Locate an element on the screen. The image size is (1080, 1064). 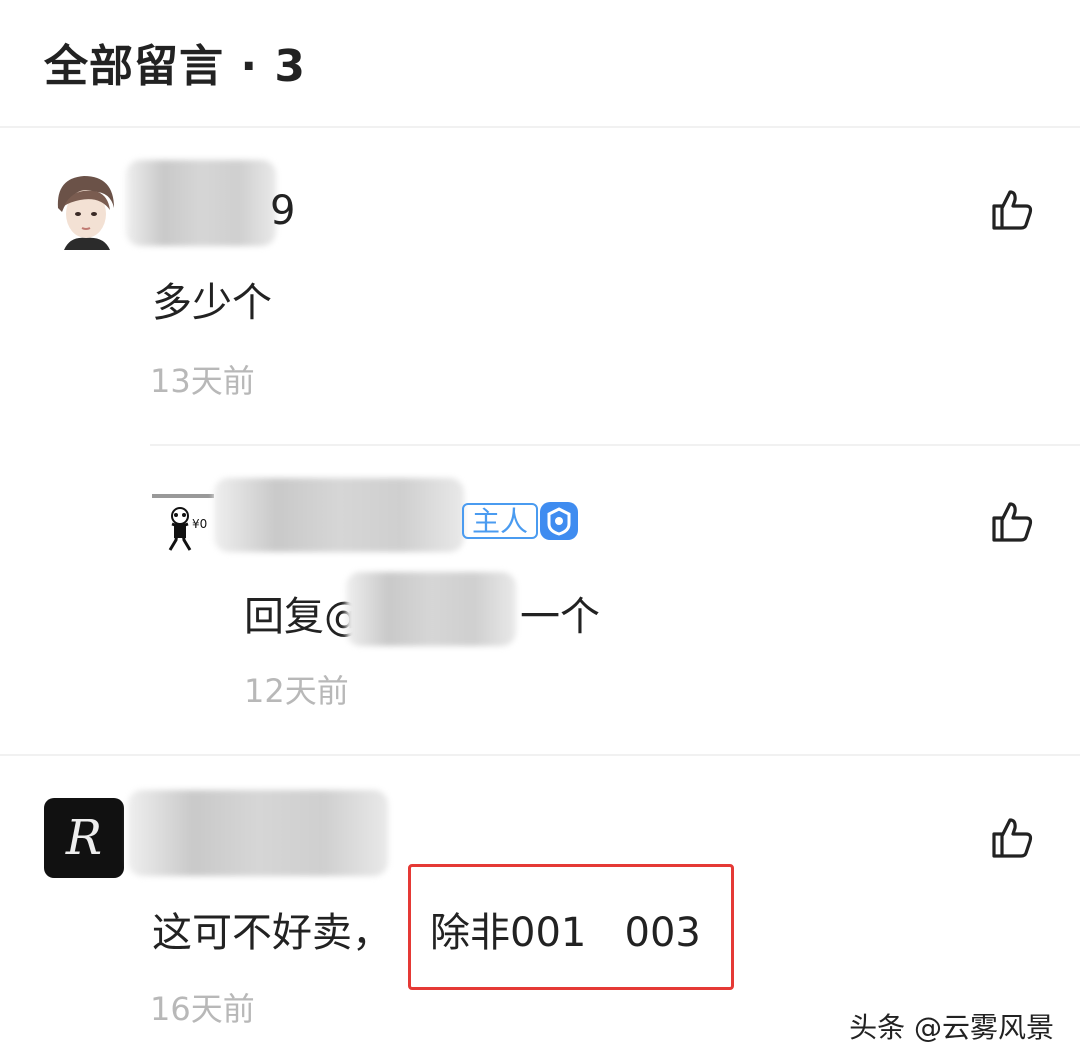
header-divider is located at coordinates (540, 127).